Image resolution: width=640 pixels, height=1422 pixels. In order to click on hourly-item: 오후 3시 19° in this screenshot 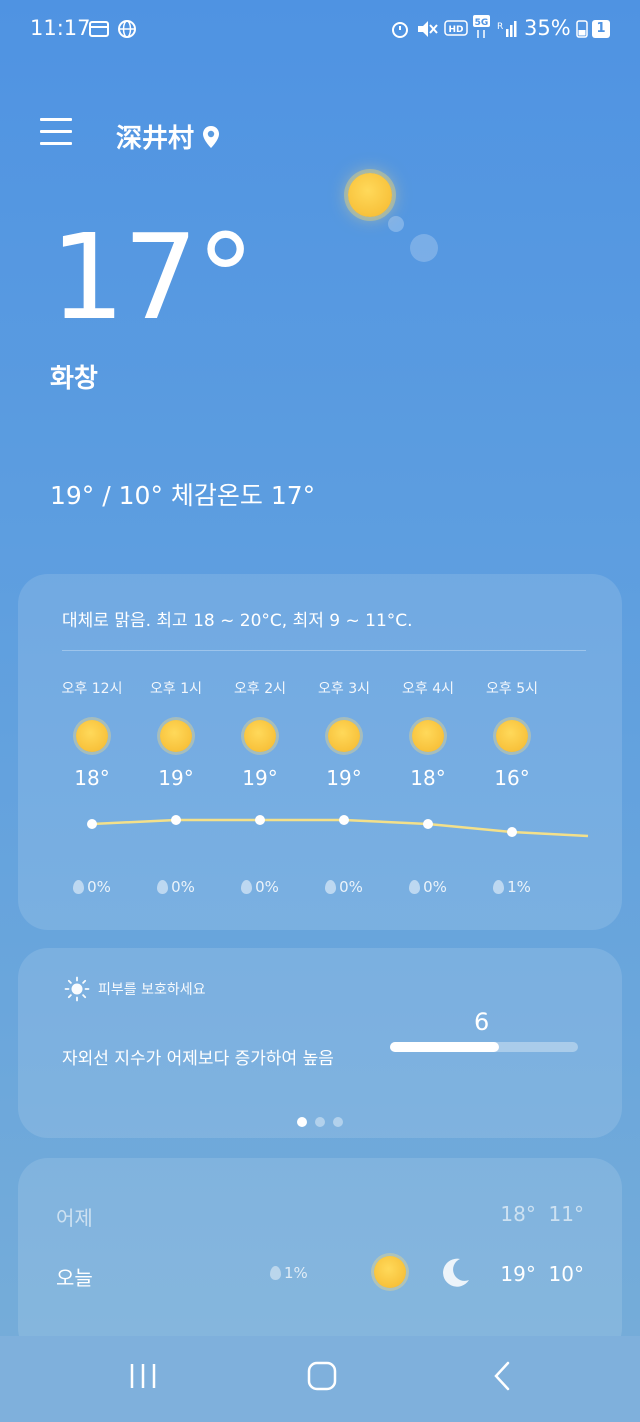, I will do `click(344, 734)`.